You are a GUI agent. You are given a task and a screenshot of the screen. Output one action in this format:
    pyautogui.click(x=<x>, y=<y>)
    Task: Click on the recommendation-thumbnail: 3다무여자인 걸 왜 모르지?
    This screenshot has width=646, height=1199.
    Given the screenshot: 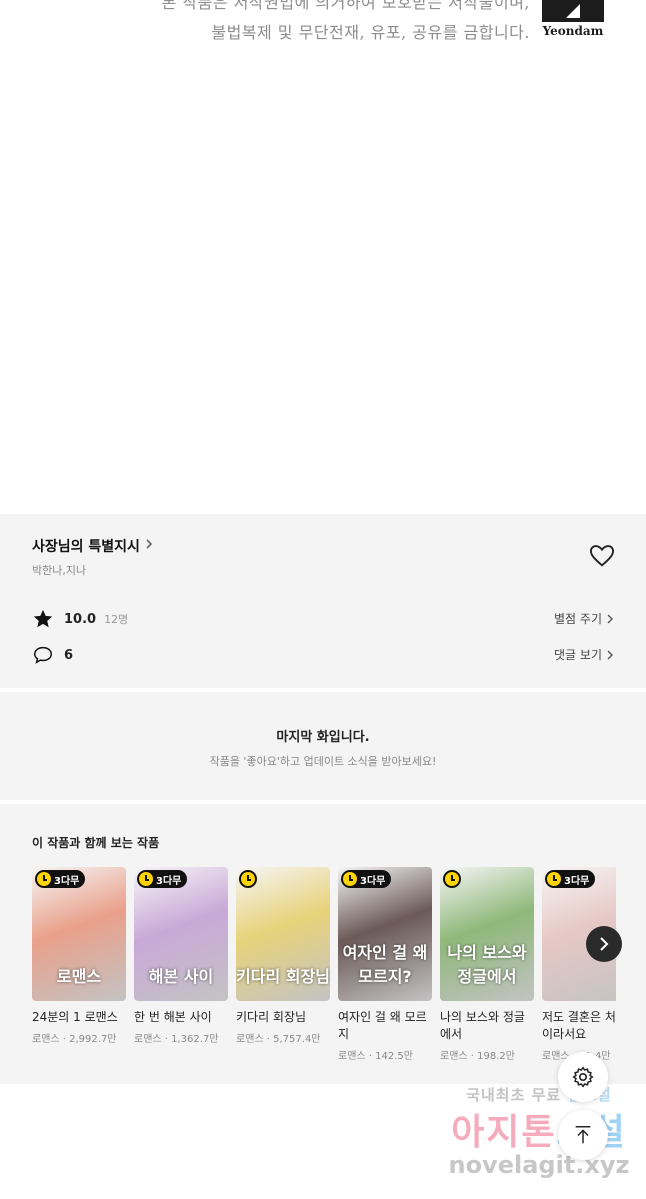 What is the action you would take?
    pyautogui.click(x=385, y=934)
    